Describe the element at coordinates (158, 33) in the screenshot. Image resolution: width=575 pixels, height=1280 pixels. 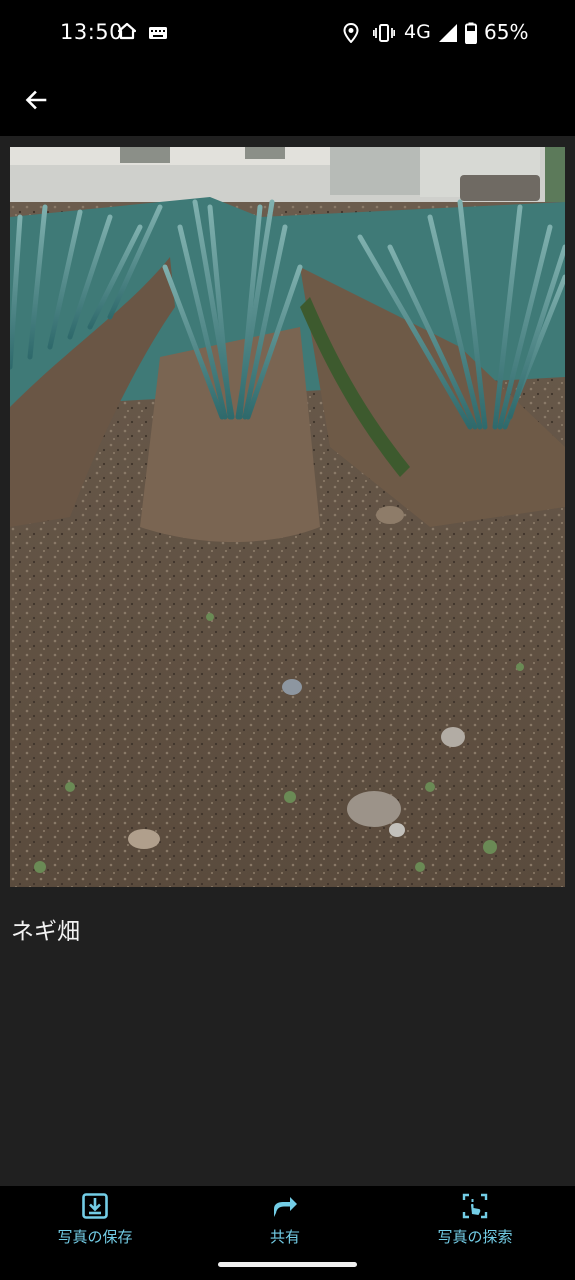
I see `keyboard-icon` at that location.